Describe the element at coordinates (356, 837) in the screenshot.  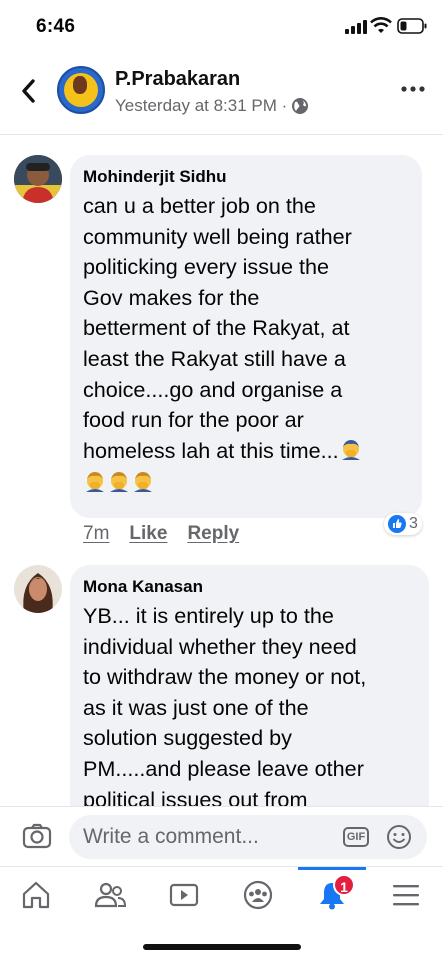
I see `gif-button: GIF` at that location.